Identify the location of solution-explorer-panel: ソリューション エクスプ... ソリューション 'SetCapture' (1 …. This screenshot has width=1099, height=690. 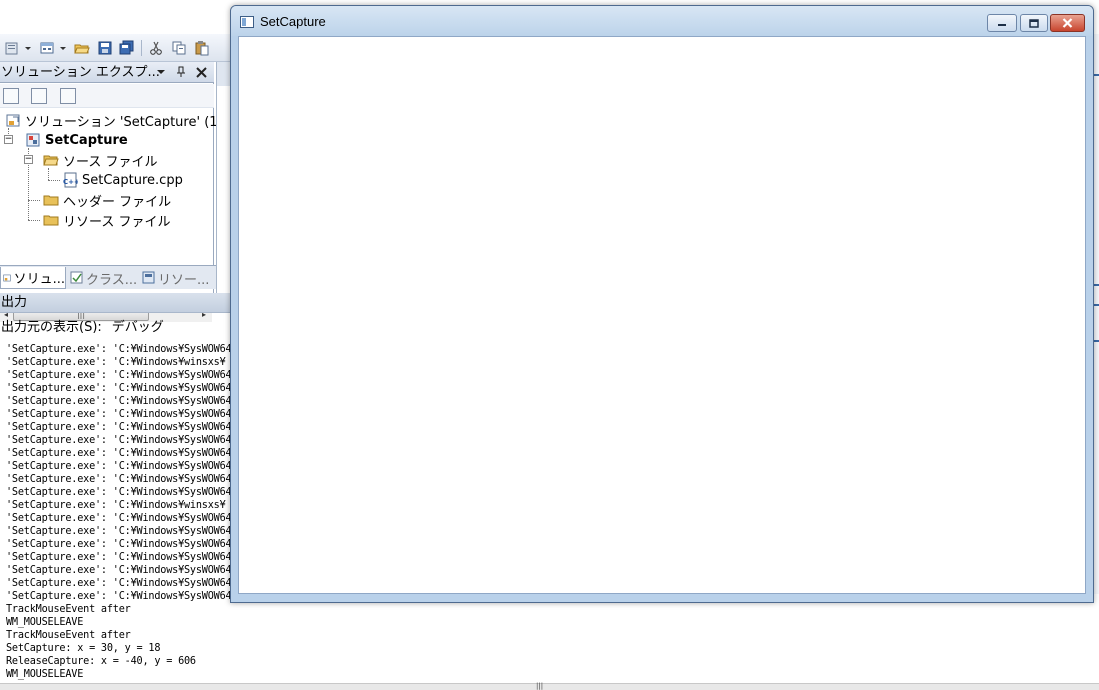
(117, 192).